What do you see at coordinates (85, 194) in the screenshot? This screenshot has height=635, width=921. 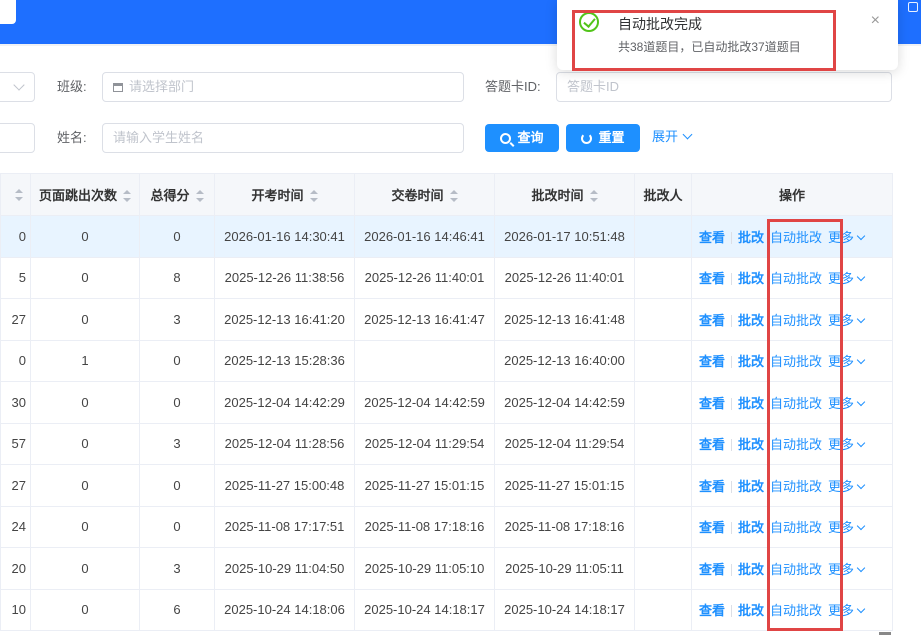 I see `column-header: 页面跳出次数` at bounding box center [85, 194].